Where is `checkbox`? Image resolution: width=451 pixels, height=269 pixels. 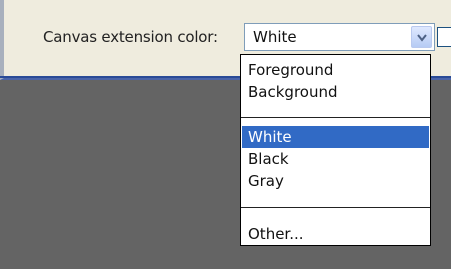 checkbox is located at coordinates (444, 37).